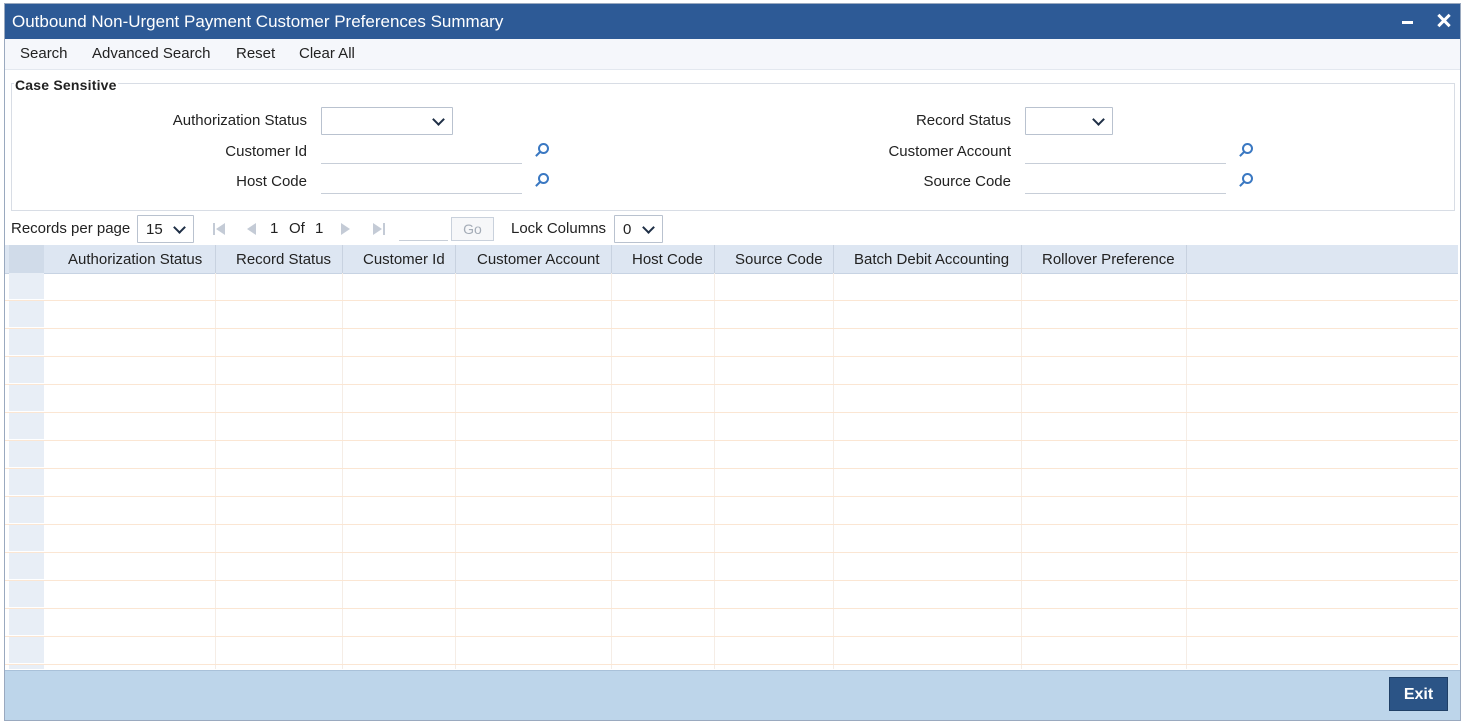 Image resolution: width=1465 pixels, height=724 pixels. Describe the element at coordinates (387, 121) in the screenshot. I see `authorization-status-select` at that location.